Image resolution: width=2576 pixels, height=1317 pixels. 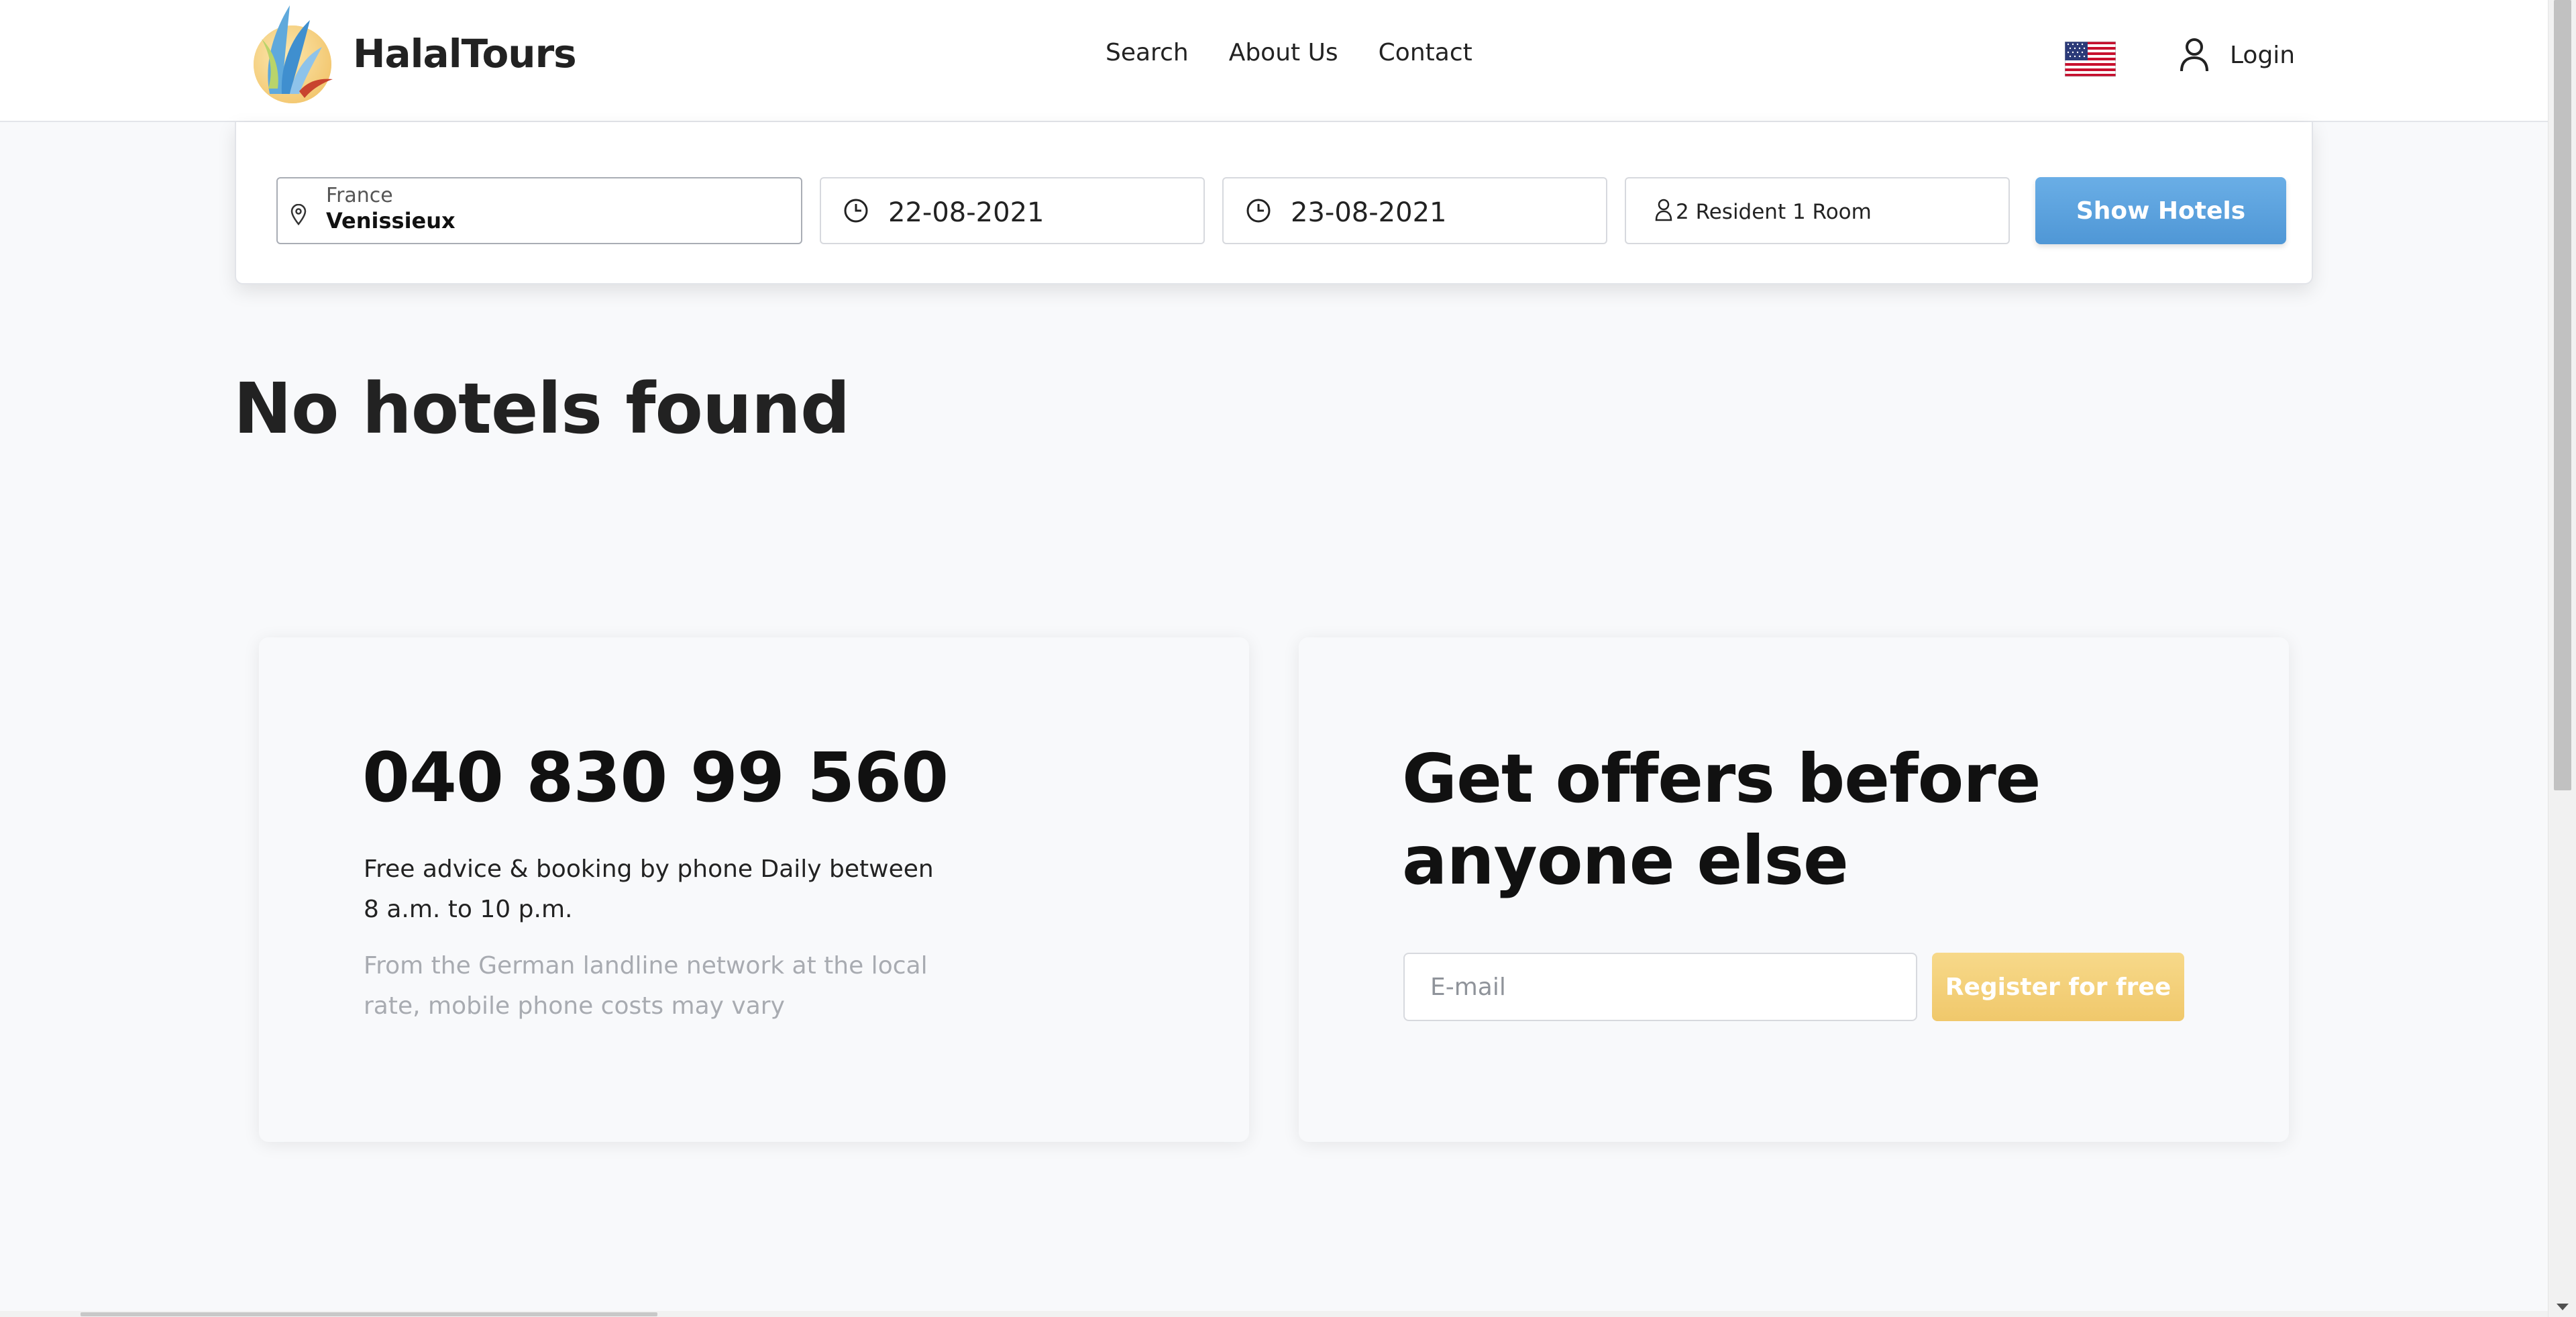 I want to click on vertical-scrollbar, so click(x=2562, y=659).